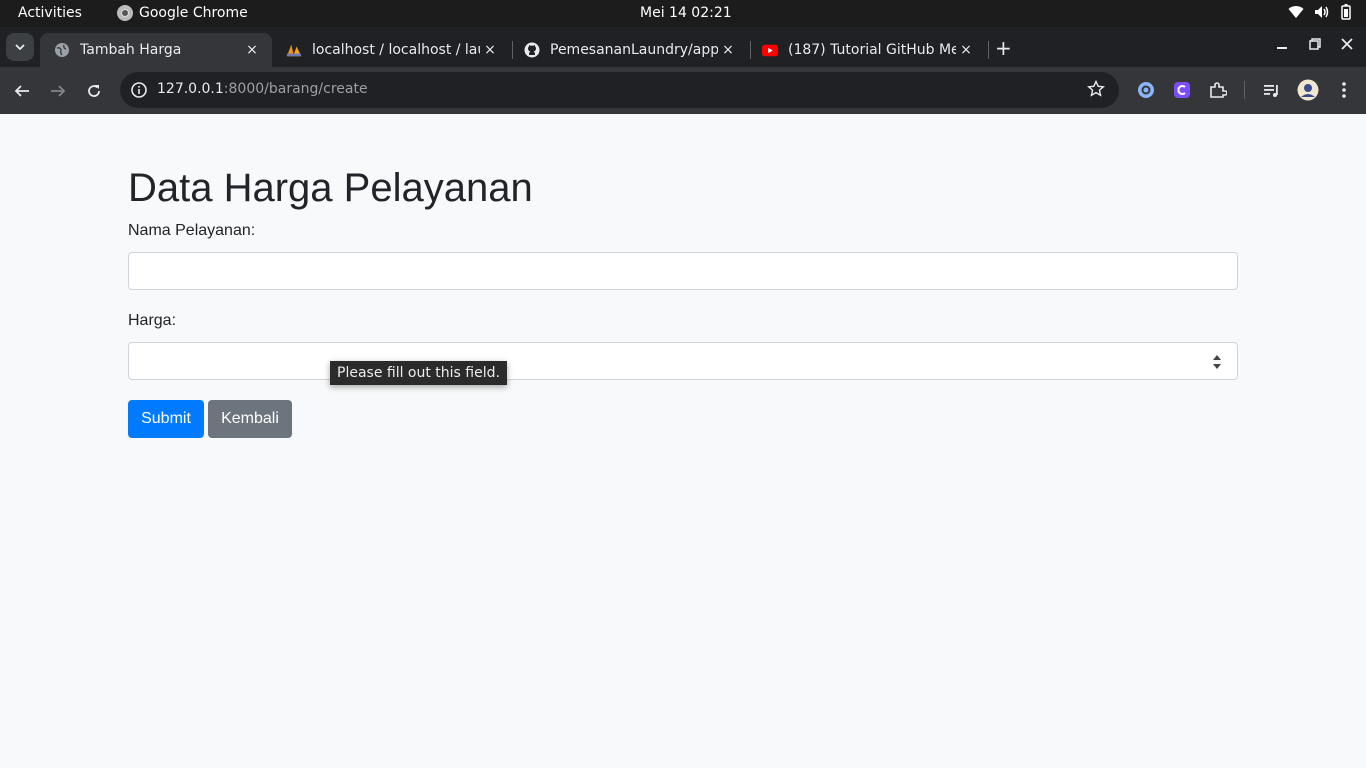 The width and height of the screenshot is (1366, 768). Describe the element at coordinates (294, 50) in the screenshot. I see `phpmyadmin-icon` at that location.